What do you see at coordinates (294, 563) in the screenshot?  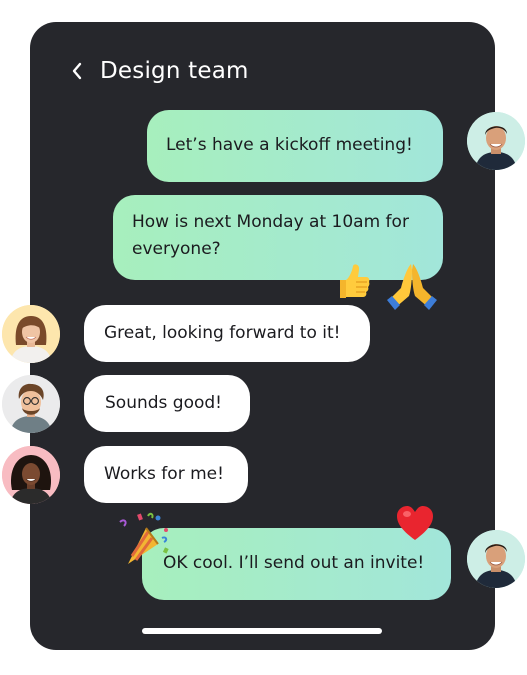 I see `message-text: OK cool. I’ll send out an invite!` at bounding box center [294, 563].